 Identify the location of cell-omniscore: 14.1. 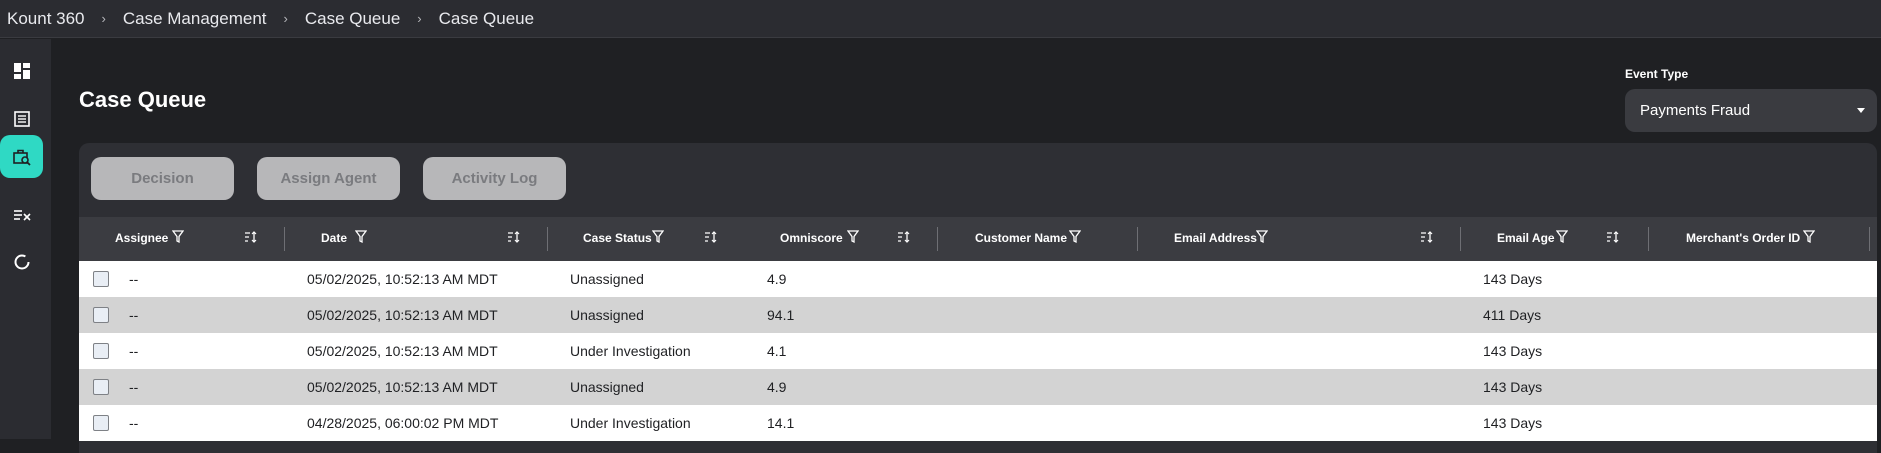
(781, 423).